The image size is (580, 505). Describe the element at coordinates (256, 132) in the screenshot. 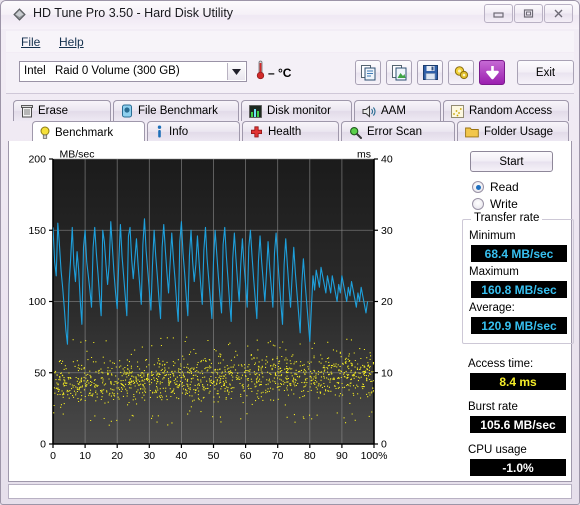

I see `red-cross-icon` at that location.